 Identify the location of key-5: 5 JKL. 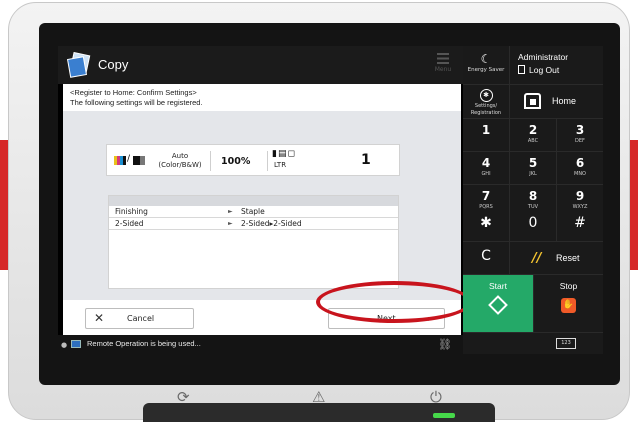
(533, 168).